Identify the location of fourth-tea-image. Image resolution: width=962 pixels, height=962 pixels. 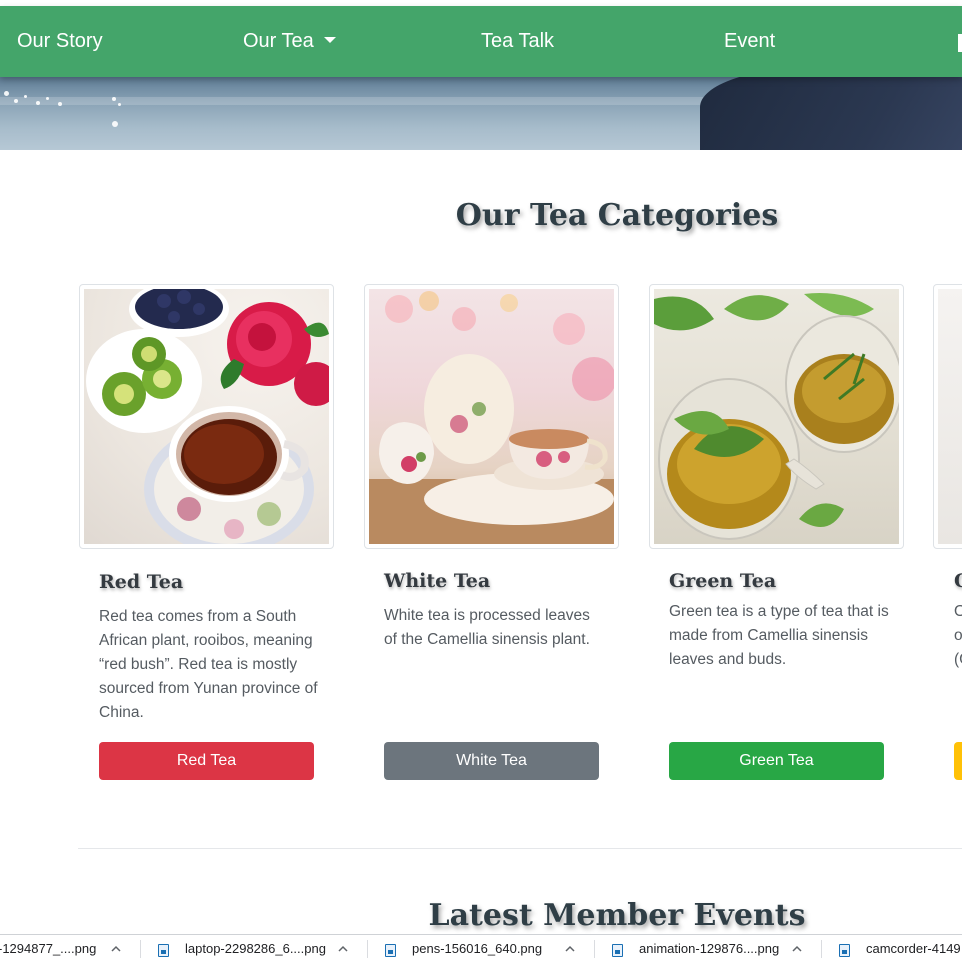
(950, 416).